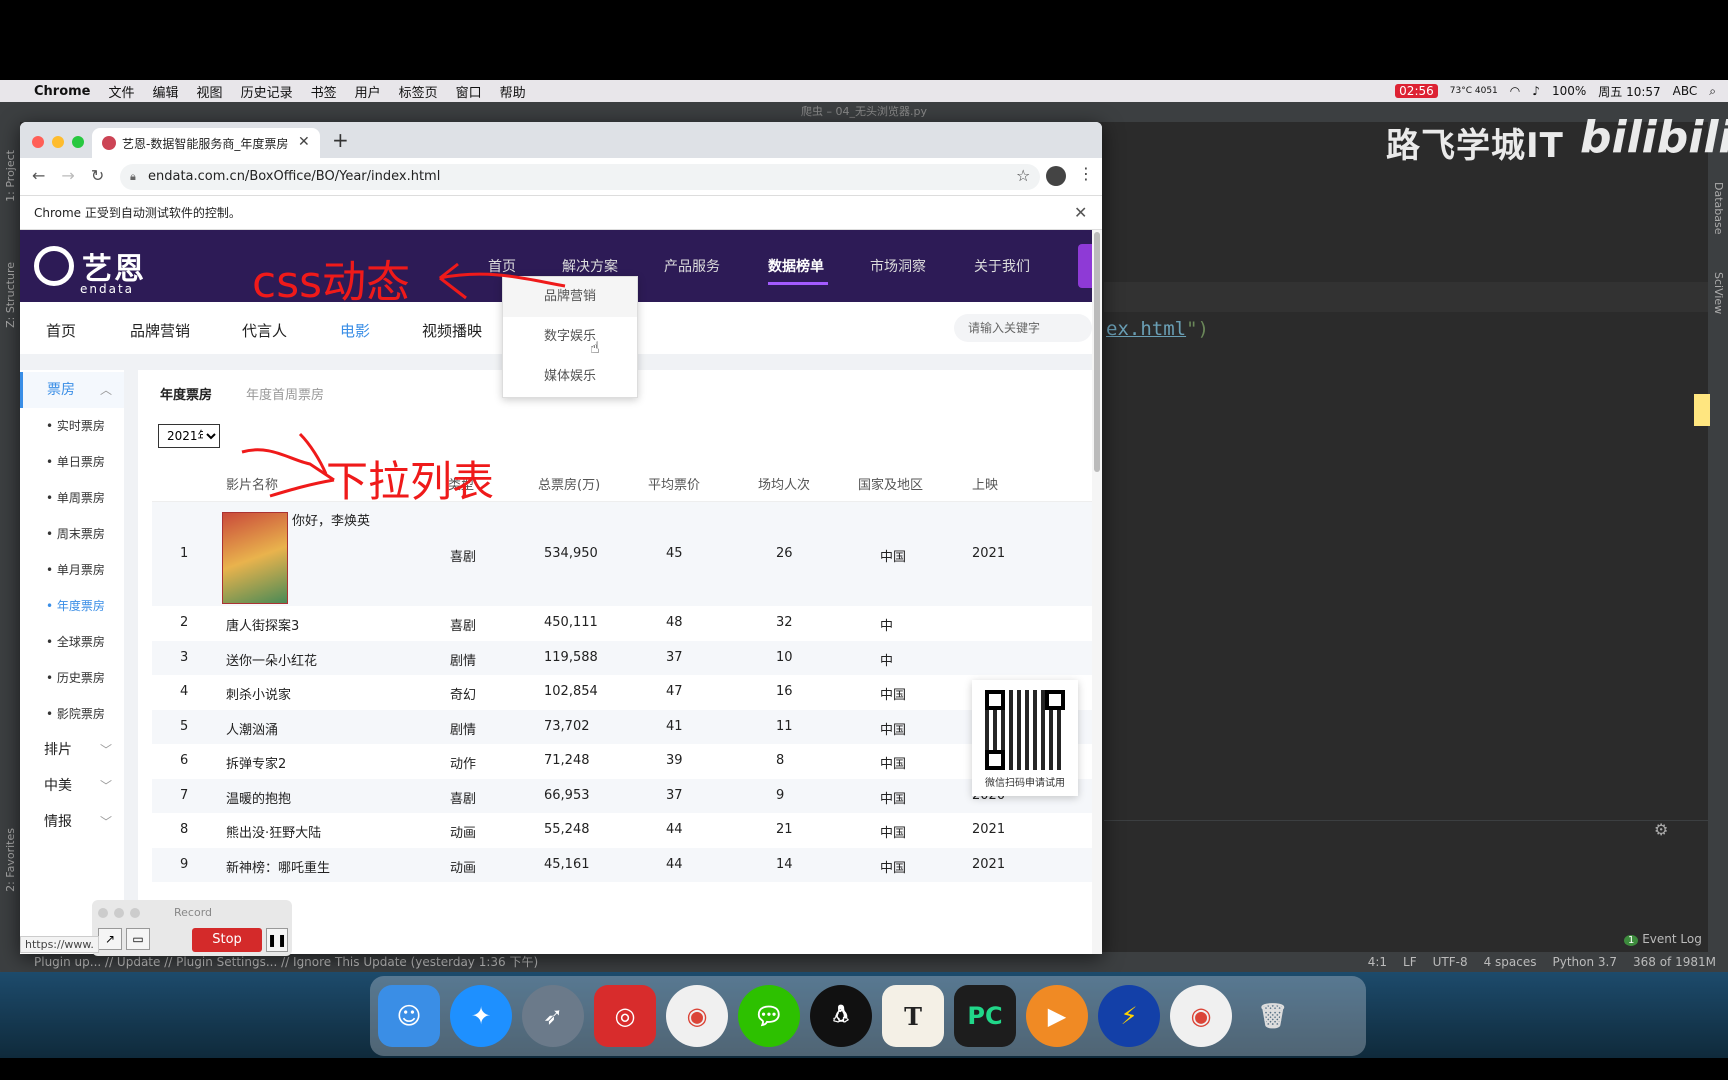 The width and height of the screenshot is (1728, 1080). What do you see at coordinates (264, 330) in the screenshot?
I see `subnav-endorser: 代言人` at bounding box center [264, 330].